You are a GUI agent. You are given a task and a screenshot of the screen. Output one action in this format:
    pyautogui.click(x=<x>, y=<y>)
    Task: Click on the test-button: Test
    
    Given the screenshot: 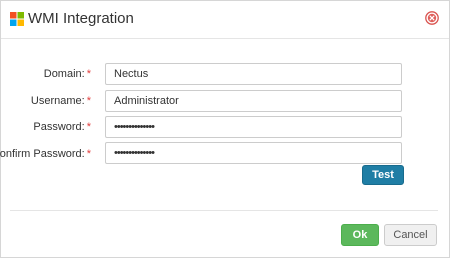 What is the action you would take?
    pyautogui.click(x=383, y=175)
    